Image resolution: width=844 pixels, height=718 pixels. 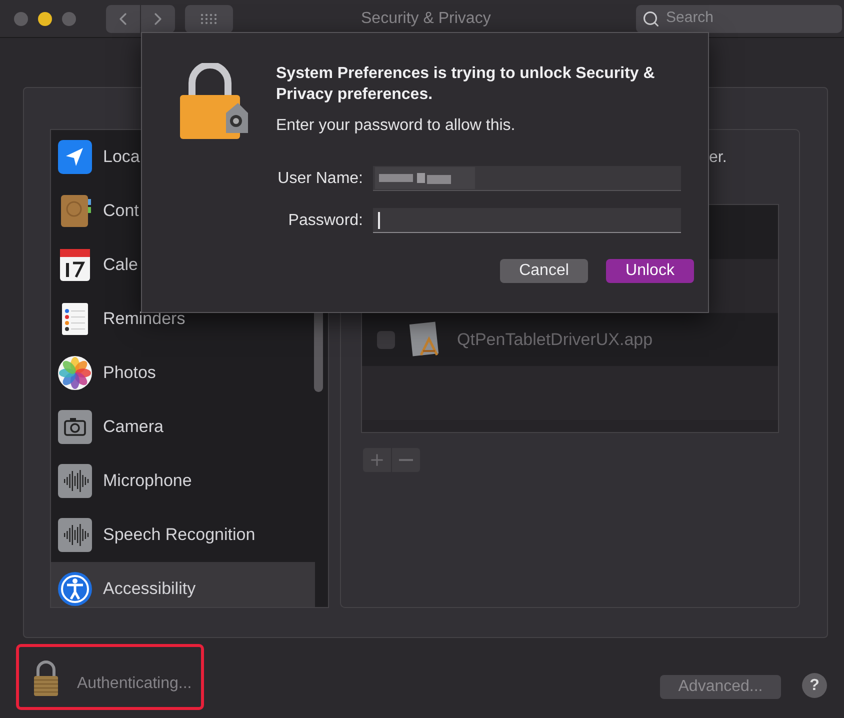 I want to click on field-label: User Name:, so click(x=319, y=178).